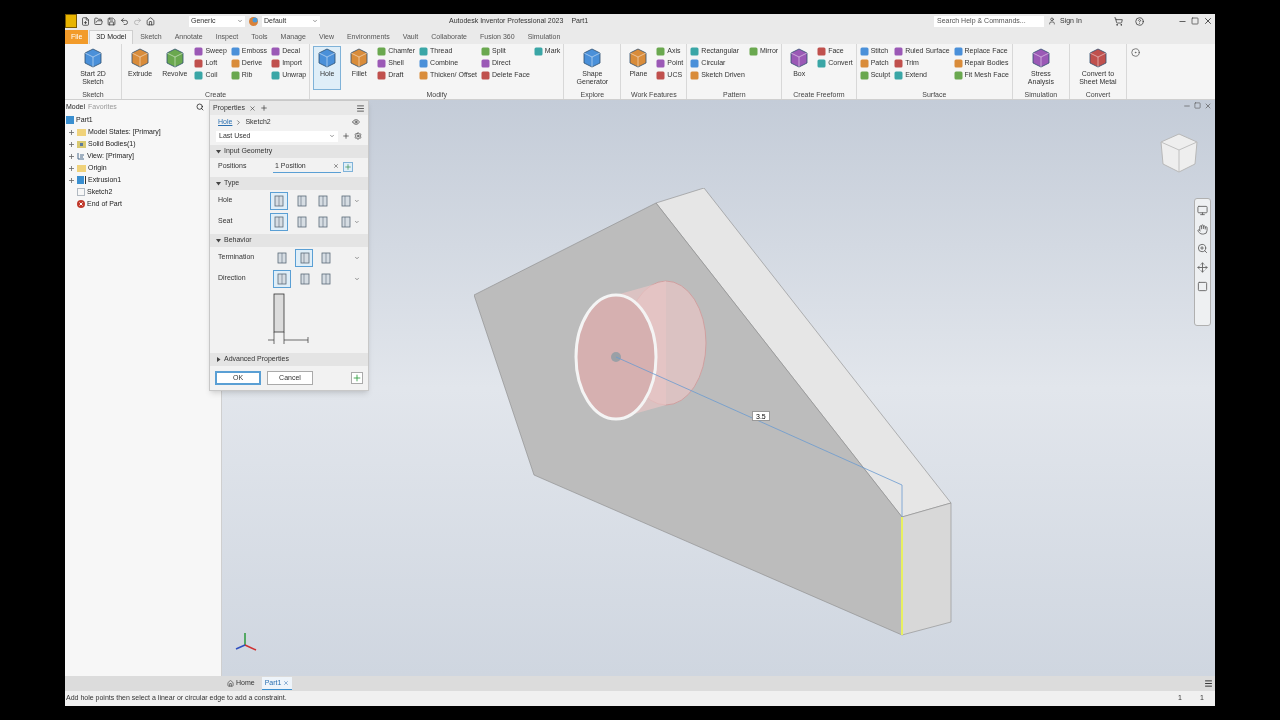 The width and height of the screenshot is (1280, 720). I want to click on sketch-icon, so click(81, 192).